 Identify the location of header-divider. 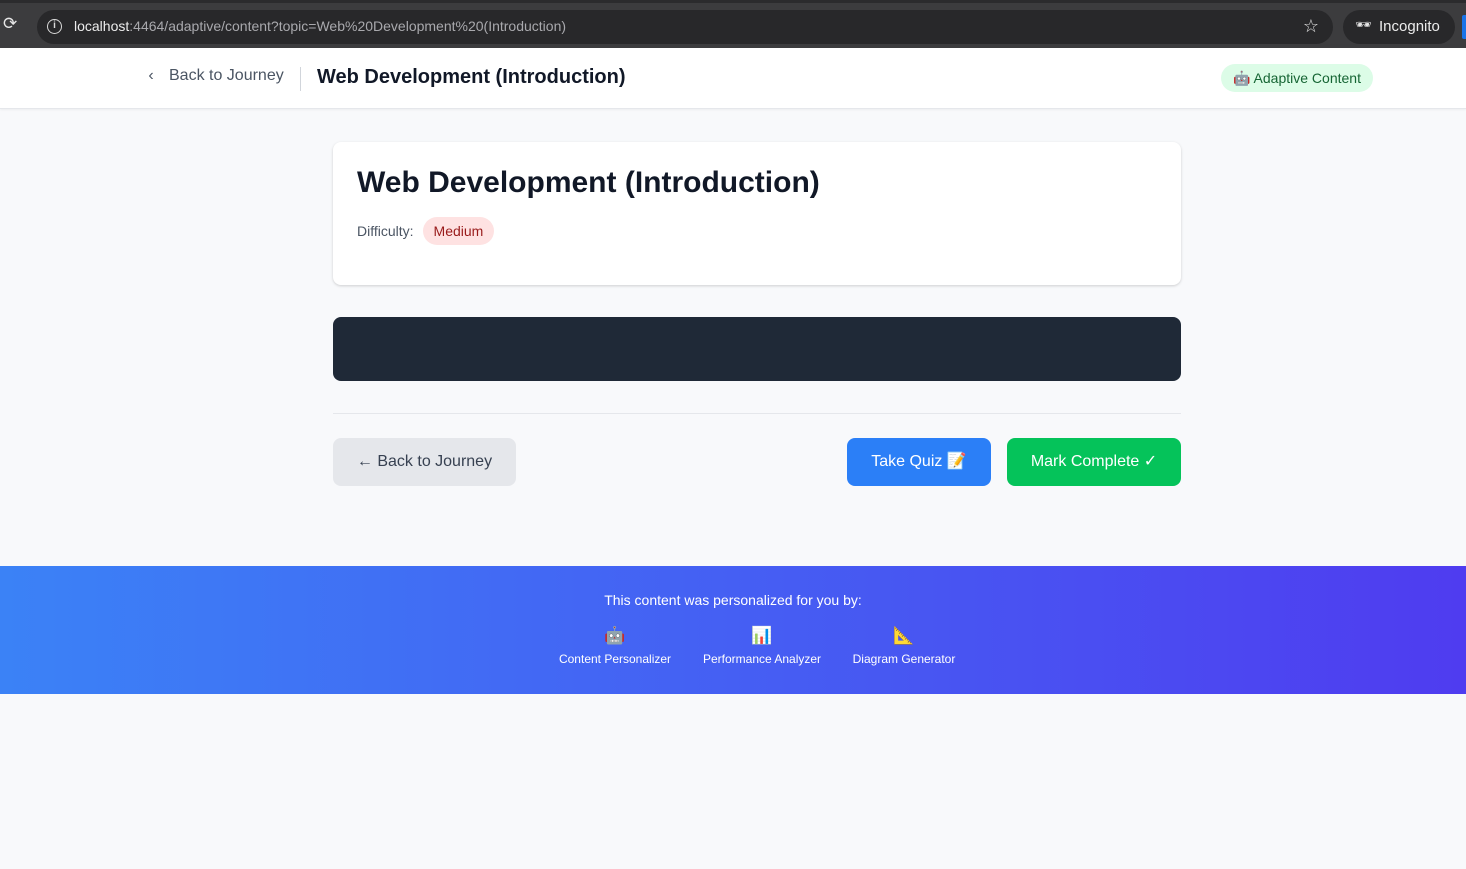
(300, 79).